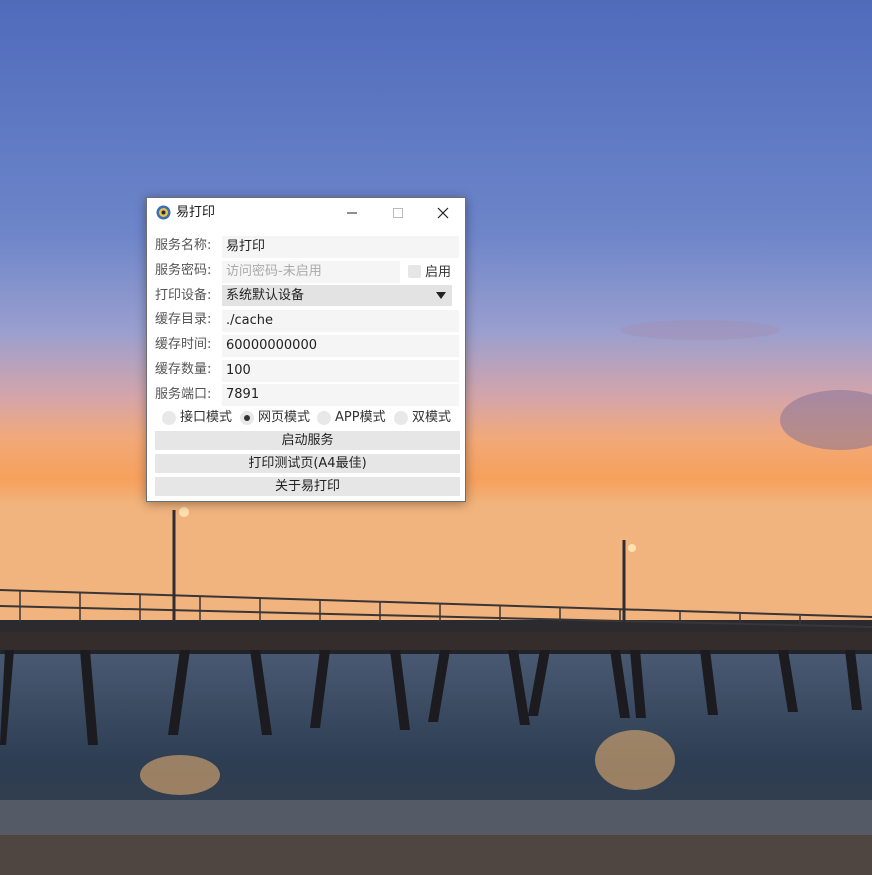 This screenshot has width=872, height=875. I want to click on mode-radio-api, so click(169, 418).